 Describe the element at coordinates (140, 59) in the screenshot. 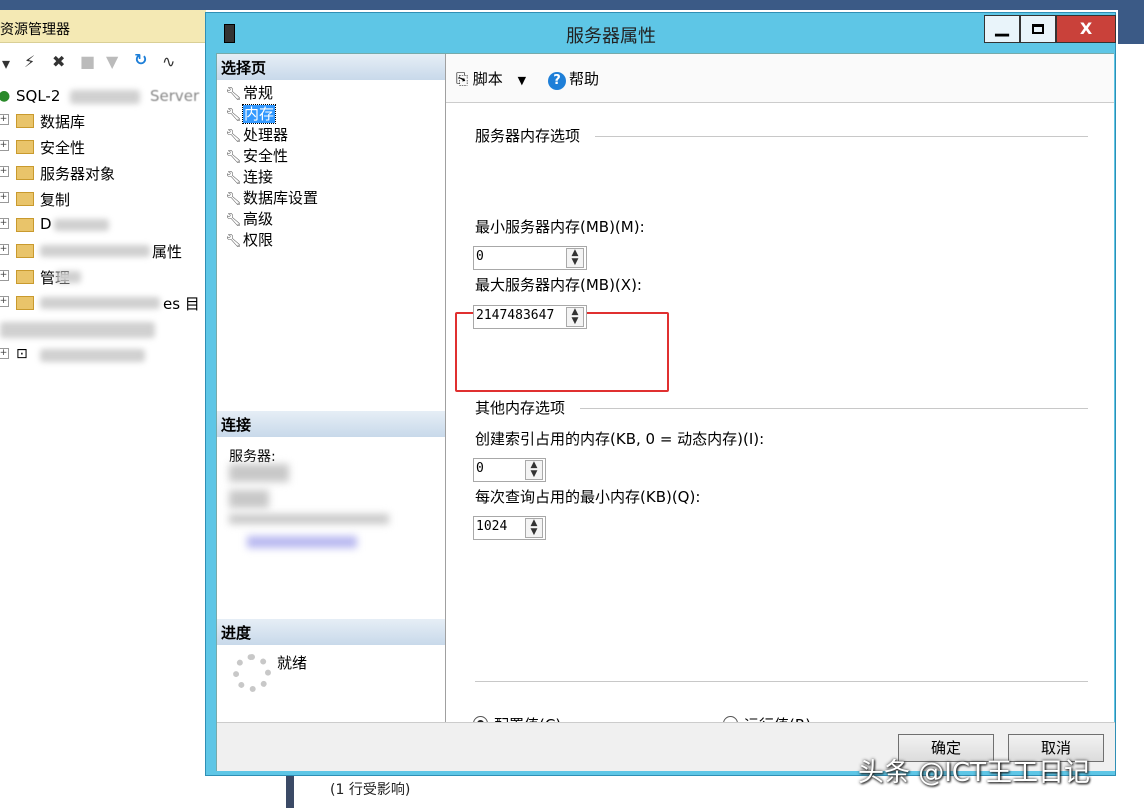

I see `refresh-icon: ↻` at that location.